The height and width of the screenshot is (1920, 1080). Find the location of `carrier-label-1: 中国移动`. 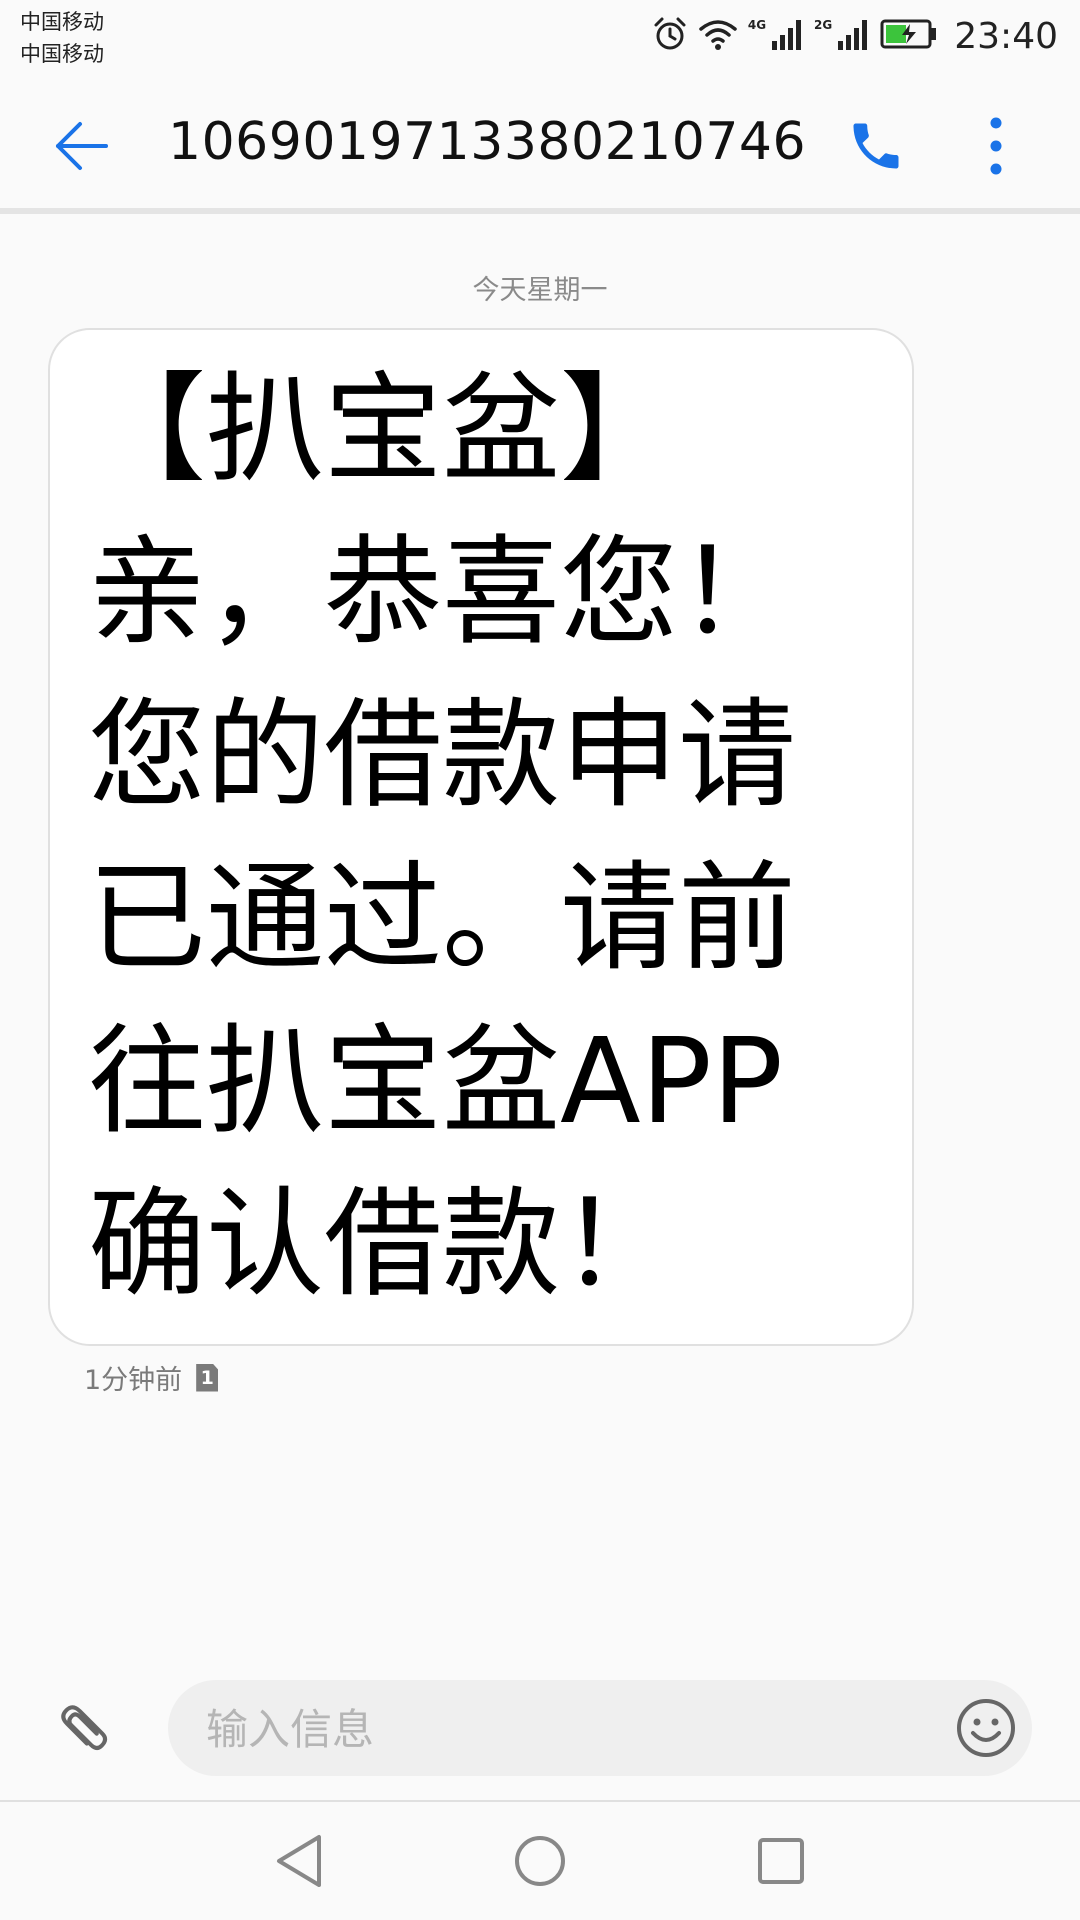

carrier-label-1: 中国移动 is located at coordinates (62, 22).